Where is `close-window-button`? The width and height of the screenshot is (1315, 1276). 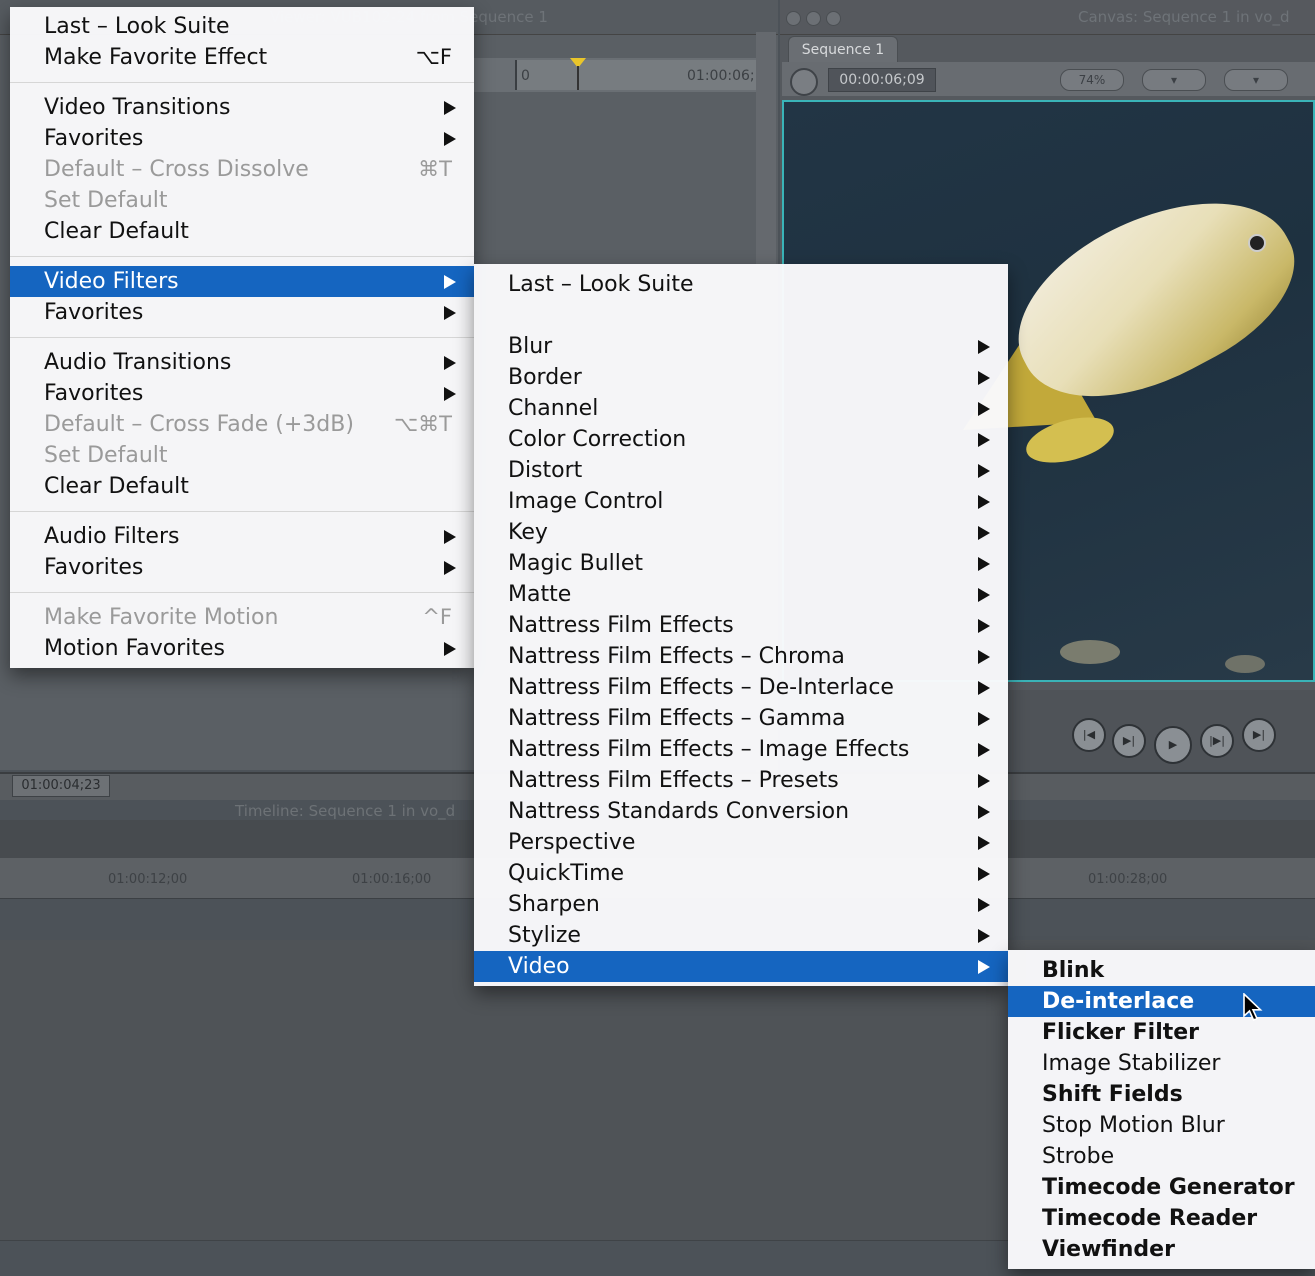 close-window-button is located at coordinates (793, 18).